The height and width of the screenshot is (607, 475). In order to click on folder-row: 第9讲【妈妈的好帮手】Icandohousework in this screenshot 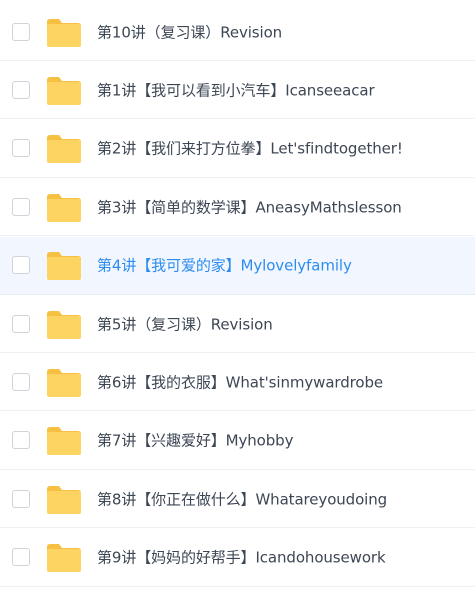, I will do `click(237, 558)`.